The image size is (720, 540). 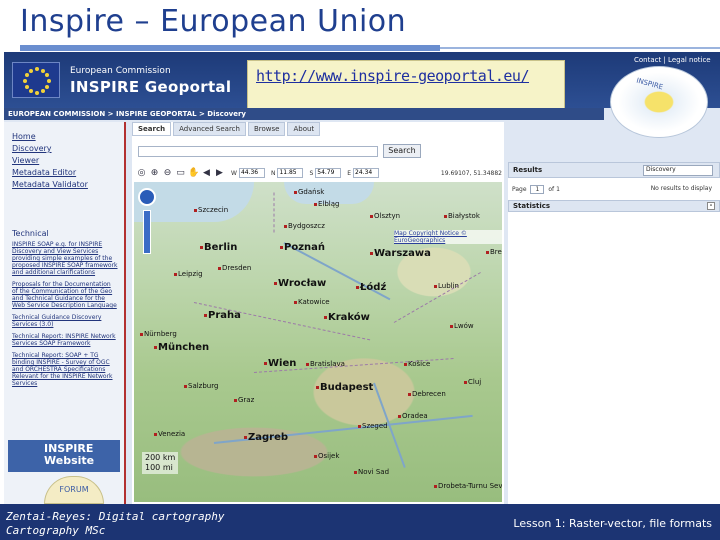 I want to click on collapse-icon: -, so click(x=711, y=206).